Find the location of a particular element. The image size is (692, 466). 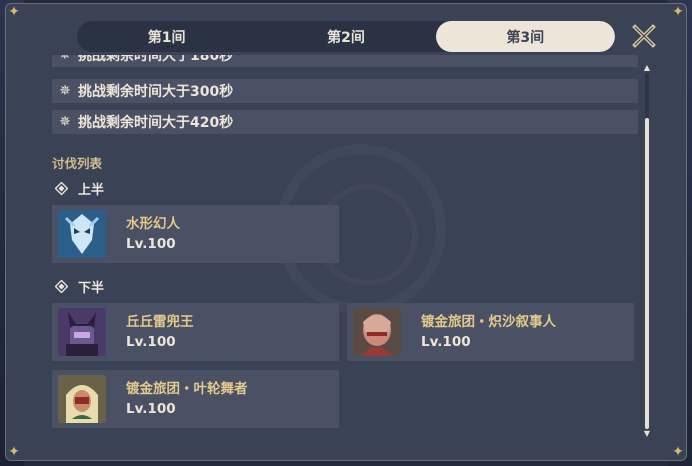

enemy-name: 镀金旅团・叶轮舞者 is located at coordinates (187, 389).